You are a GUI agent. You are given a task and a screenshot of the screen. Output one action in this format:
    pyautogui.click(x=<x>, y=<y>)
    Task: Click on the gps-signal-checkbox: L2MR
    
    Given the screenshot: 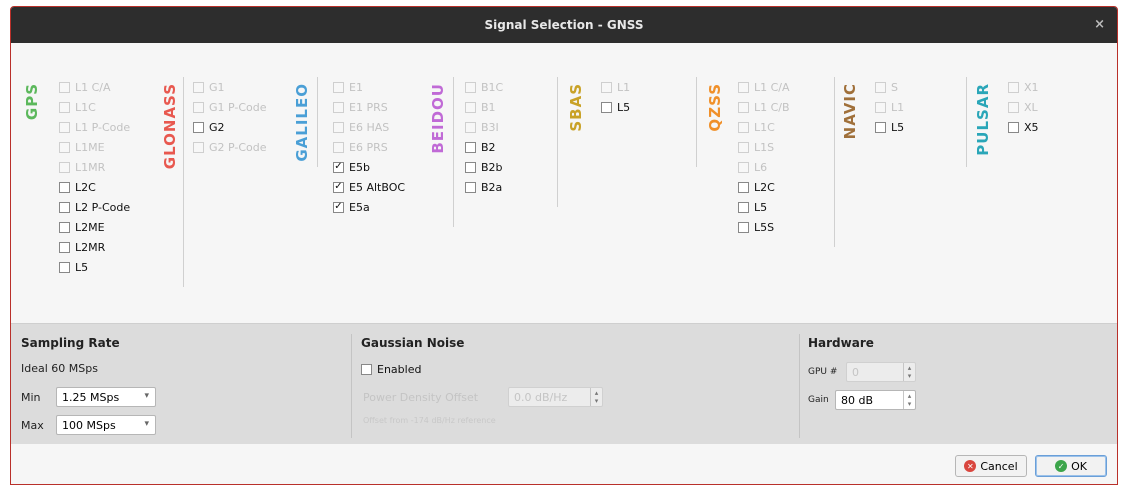 What is the action you would take?
    pyautogui.click(x=94, y=247)
    